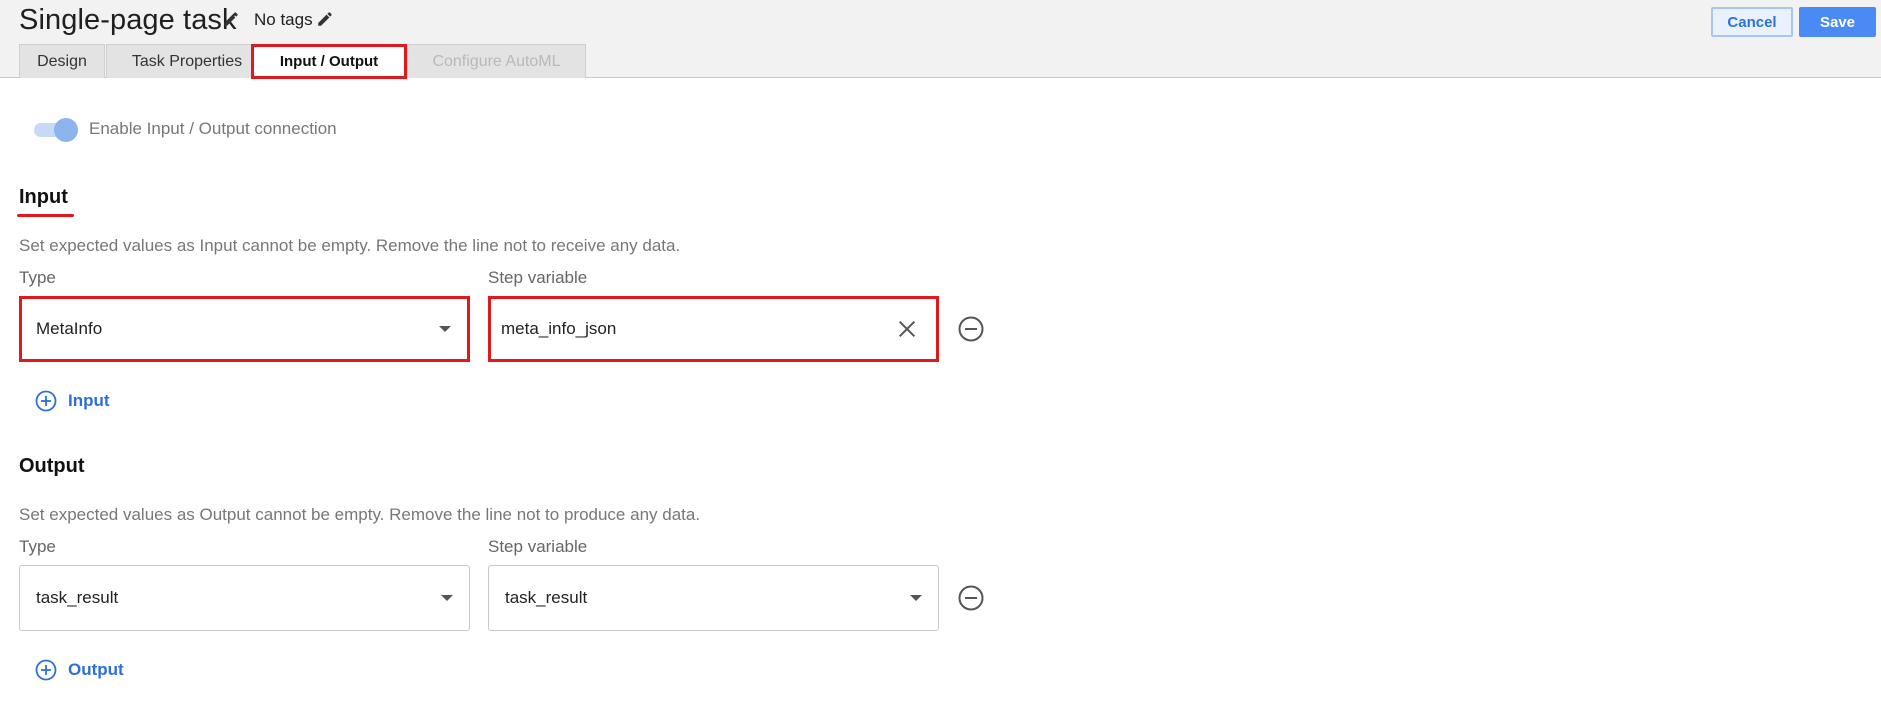 The image size is (1881, 728). I want to click on page-title: Single-page task, so click(128, 20).